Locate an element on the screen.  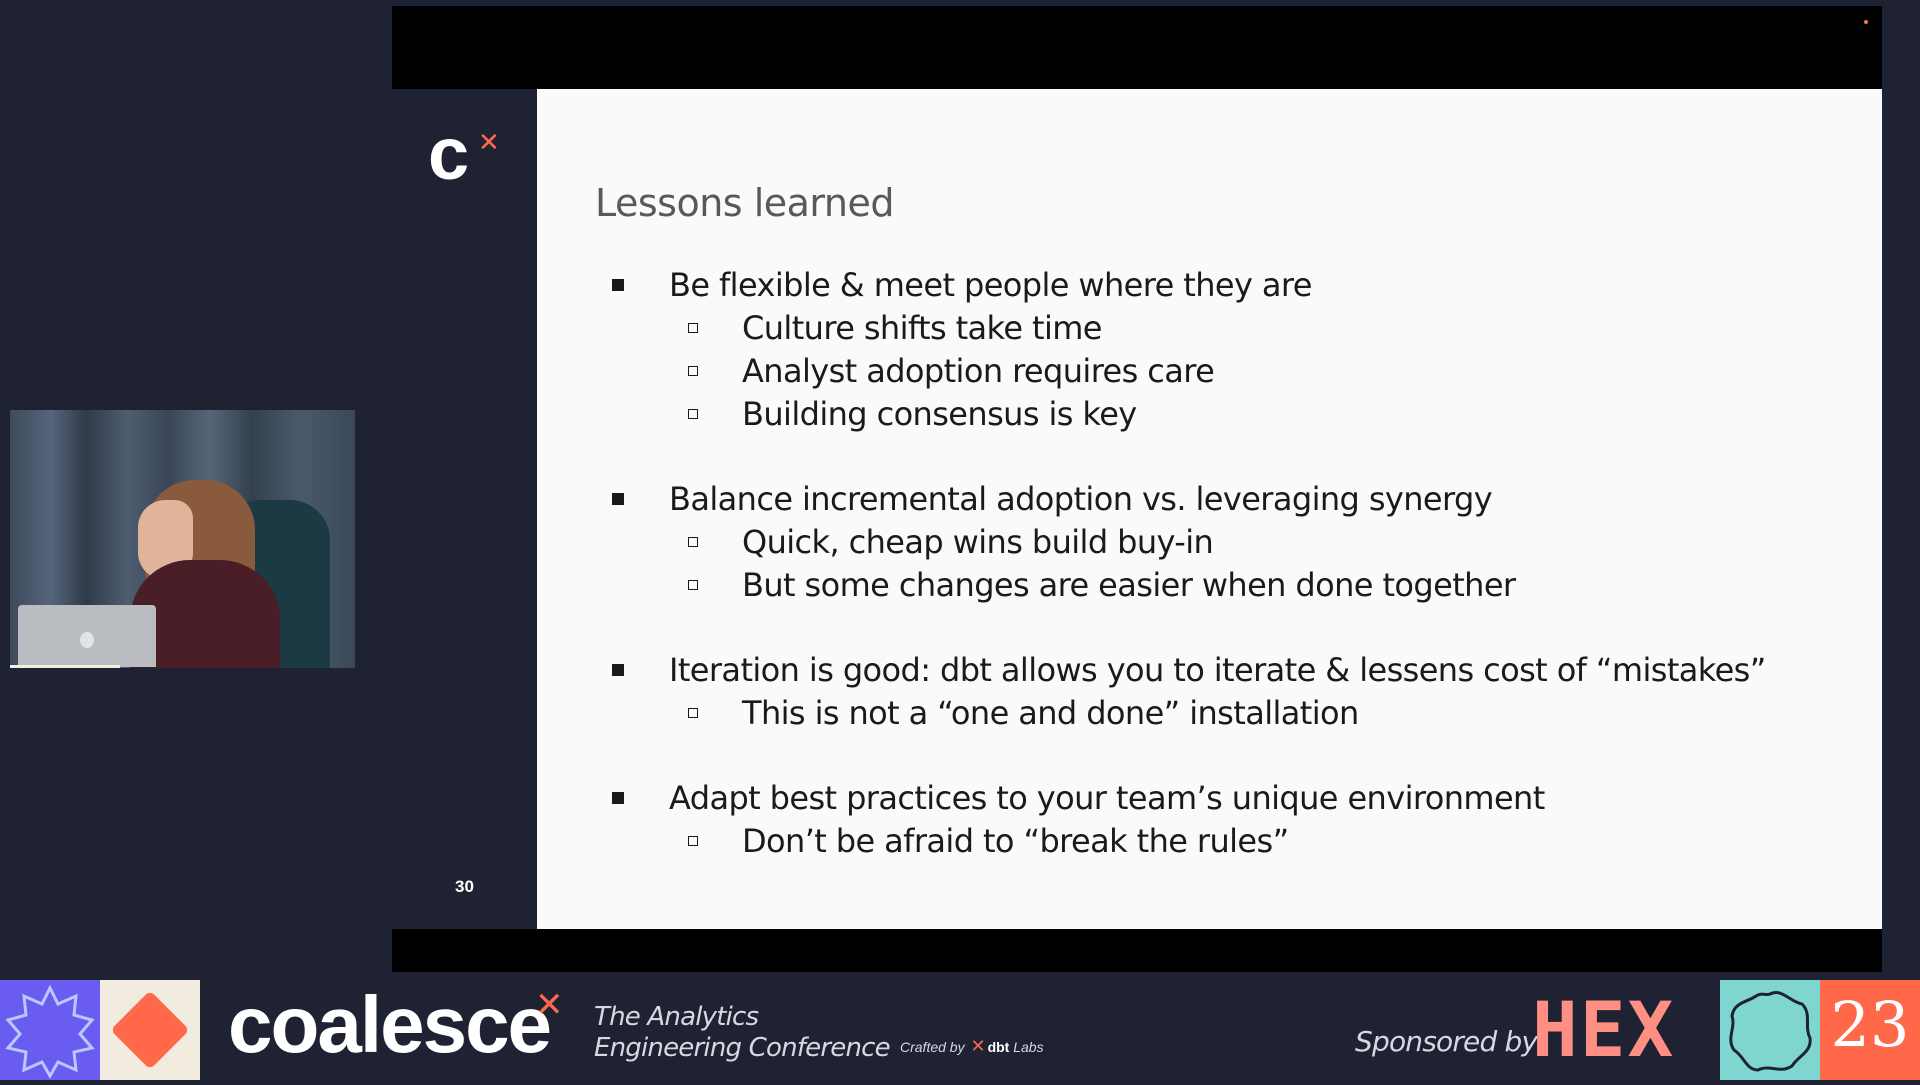
diamond-badge-icon is located at coordinates (150, 1030).